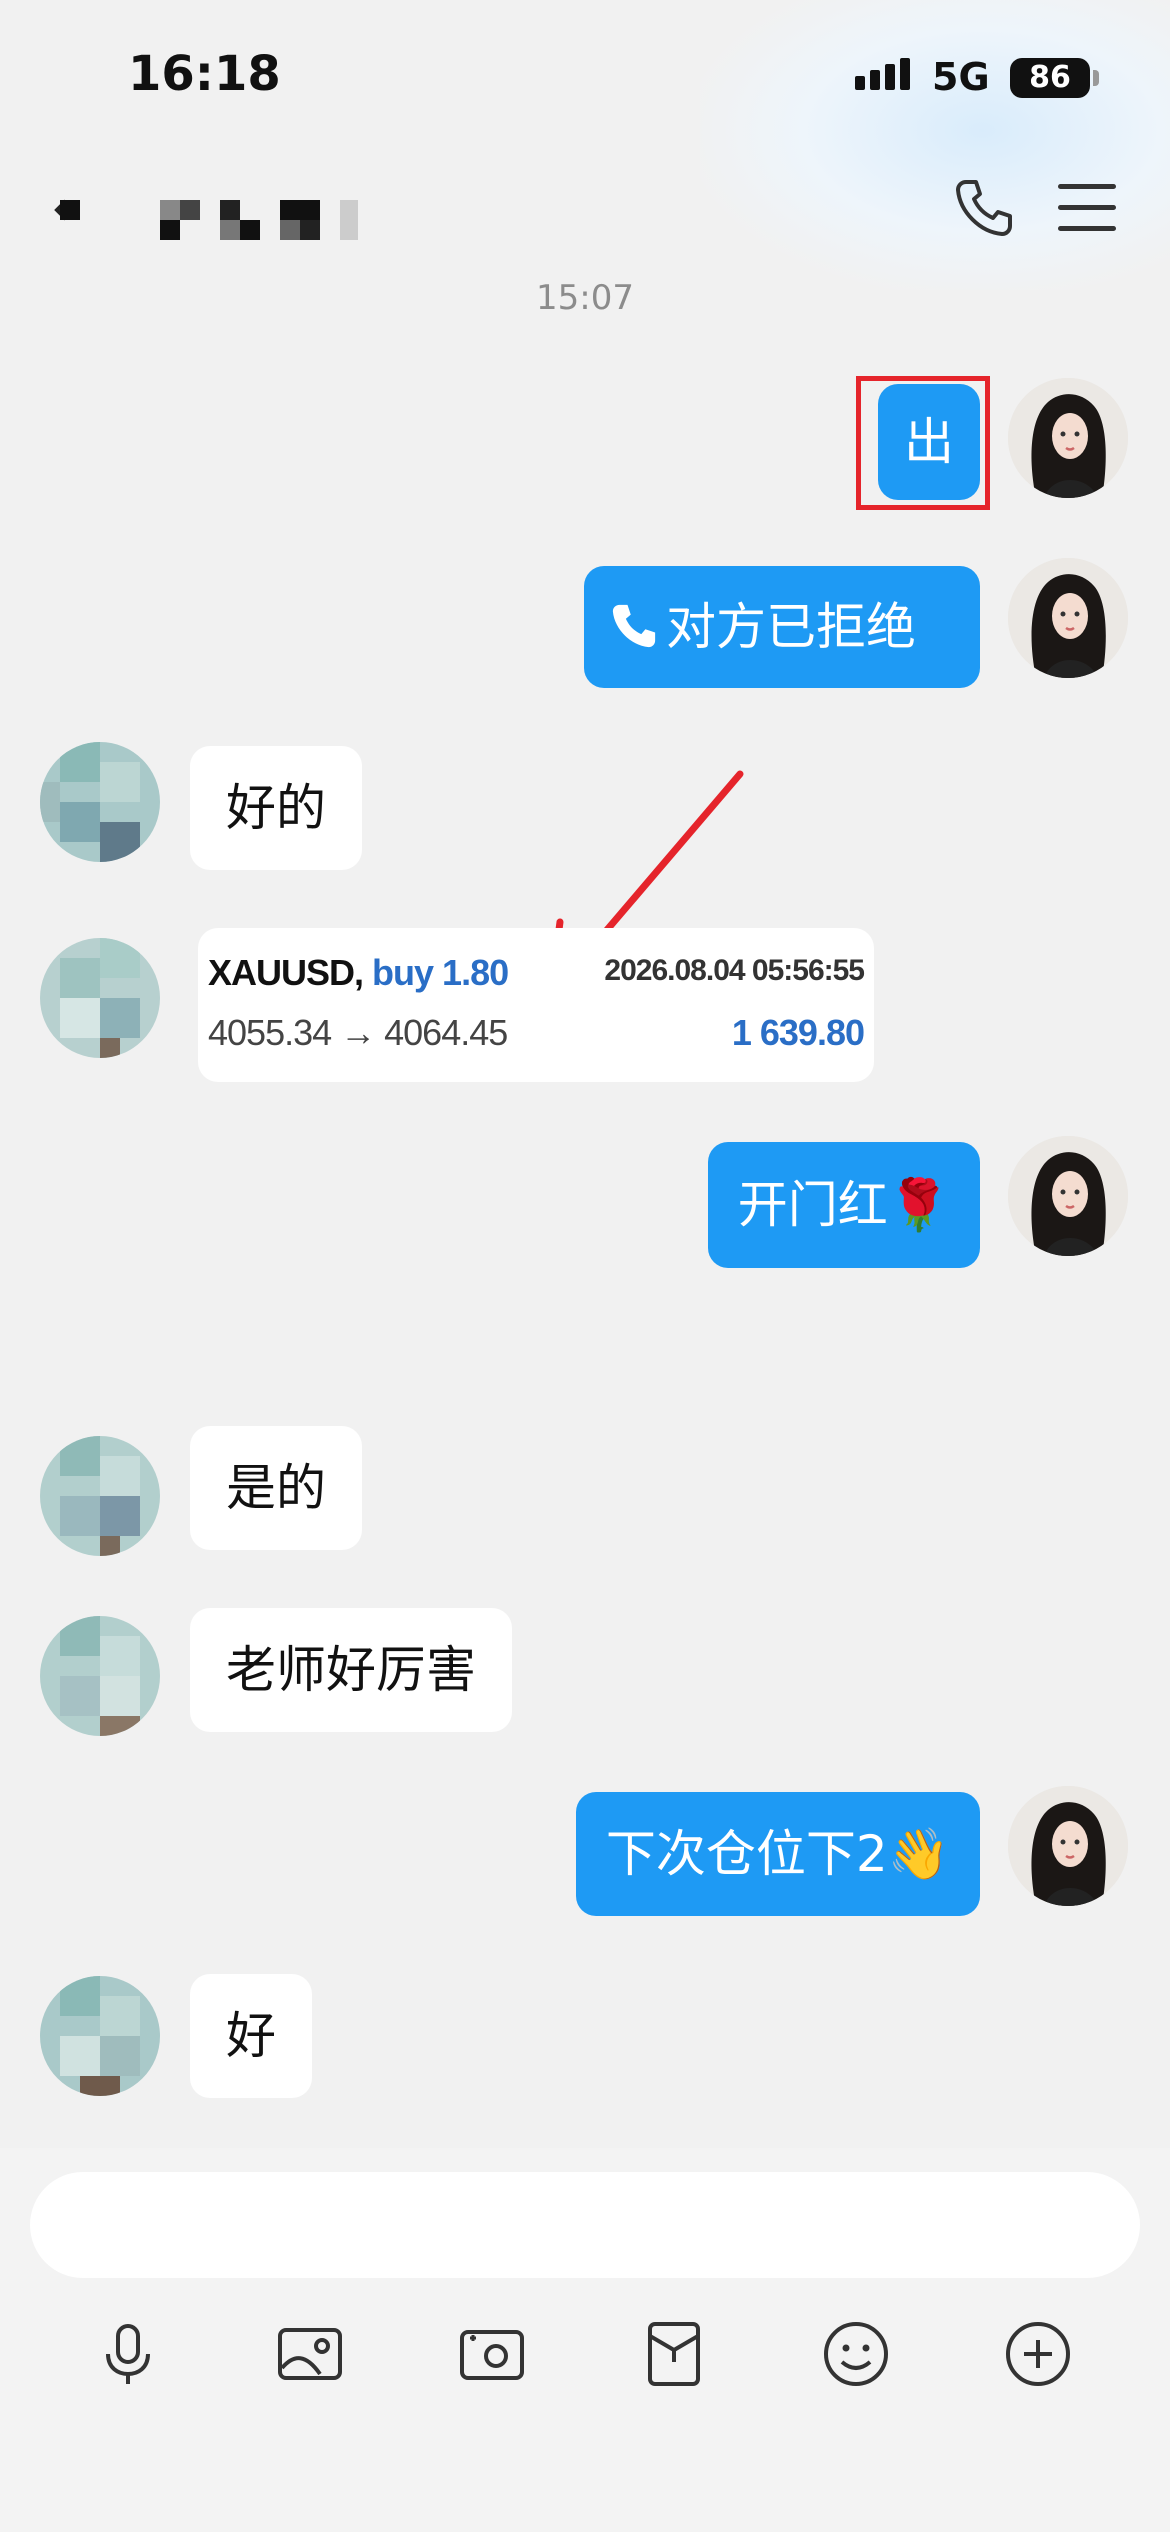  I want to click on battery-icon: 86, so click(1050, 78).